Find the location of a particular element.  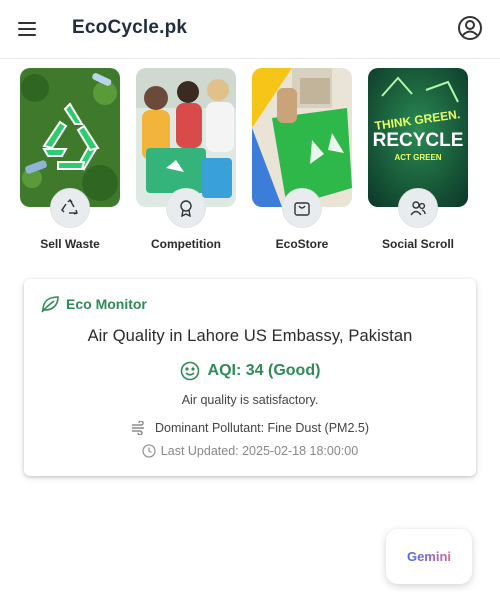

category-label: Social Scroll is located at coordinates (418, 244).